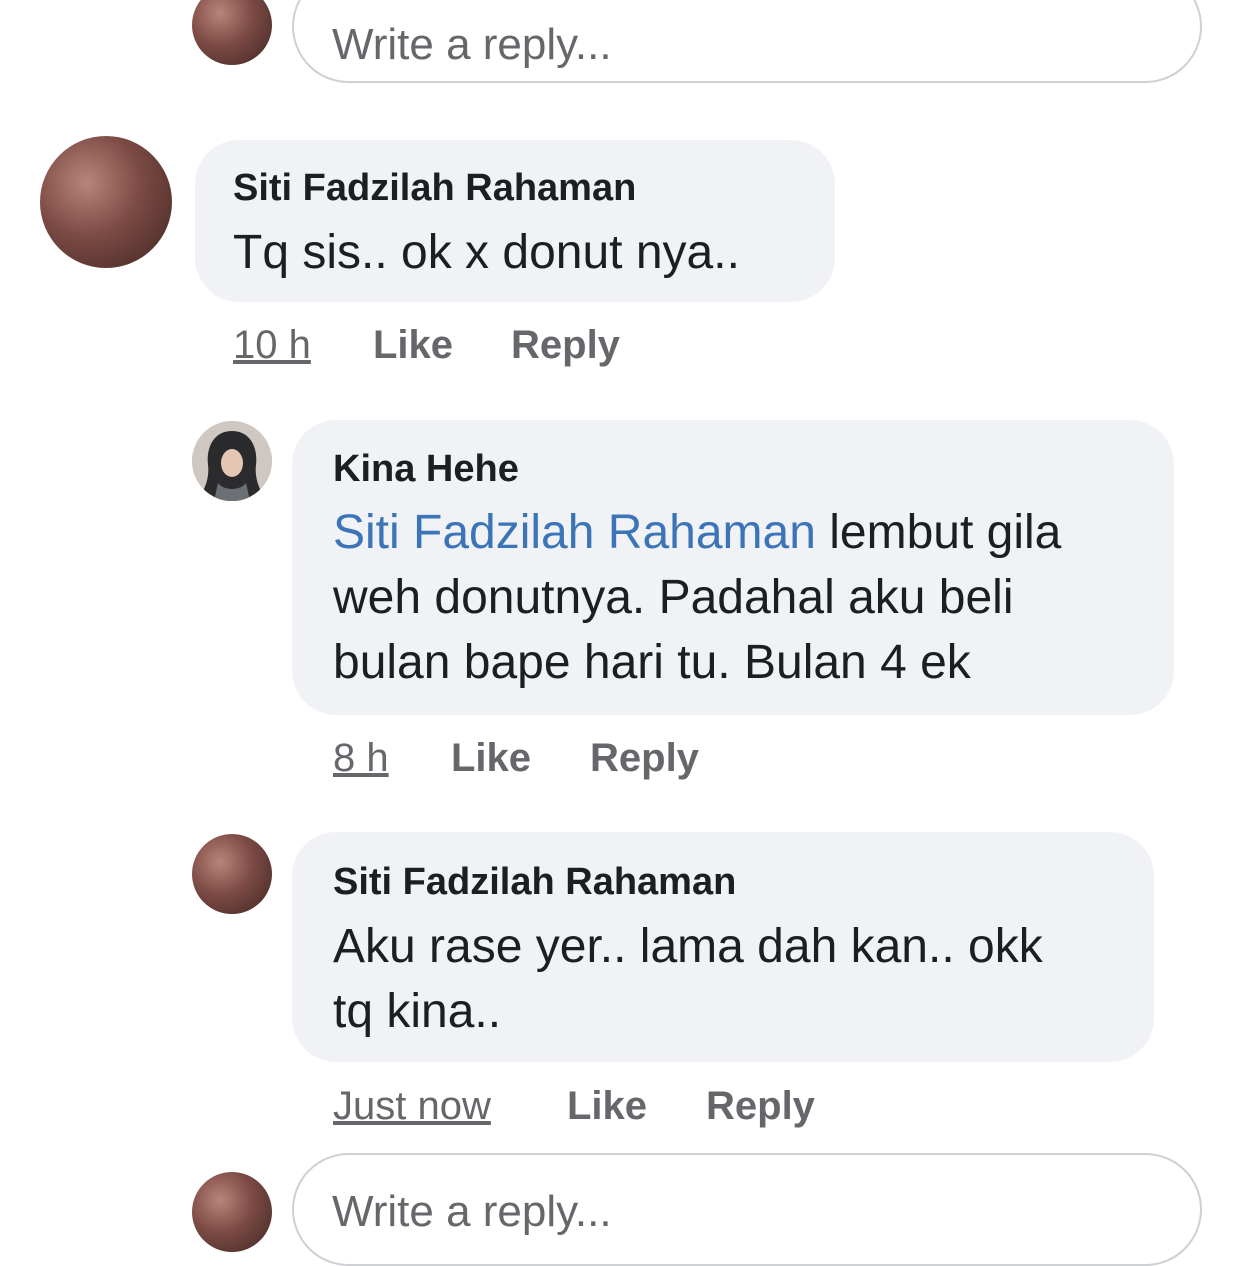 The height and width of the screenshot is (1266, 1242). Describe the element at coordinates (574, 532) in the screenshot. I see `mention-link: Siti Fadzilah Rahaman` at that location.